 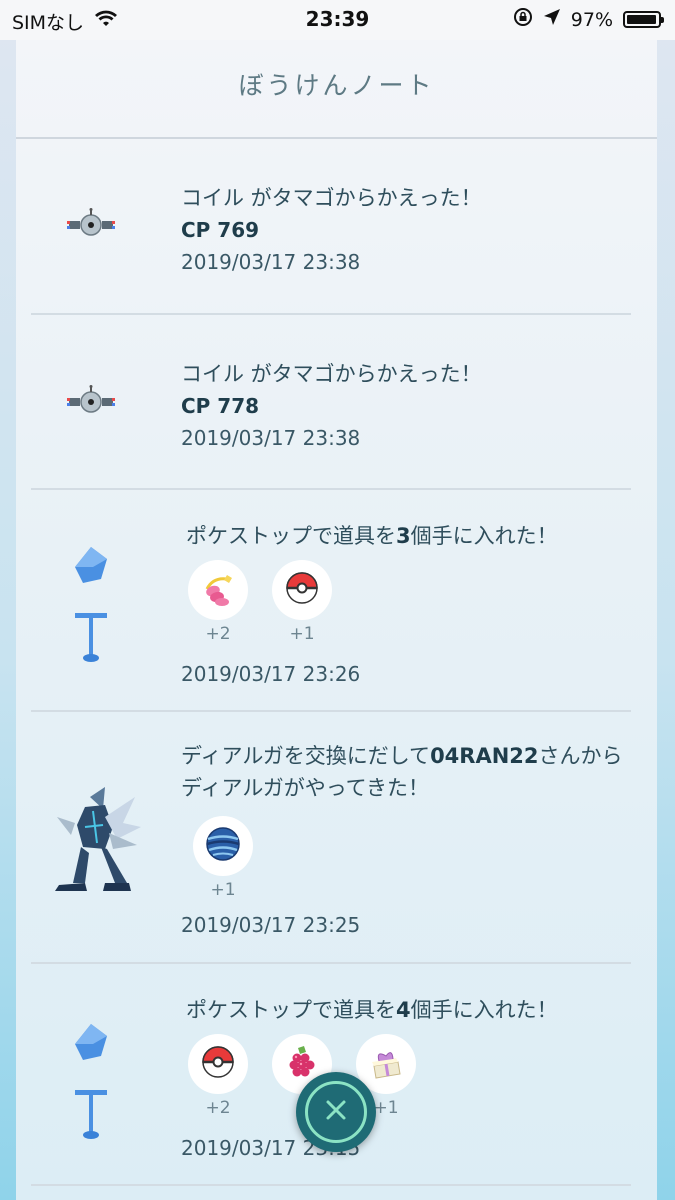 What do you see at coordinates (412, 858) in the screenshot?
I see `reward-items: +1` at bounding box center [412, 858].